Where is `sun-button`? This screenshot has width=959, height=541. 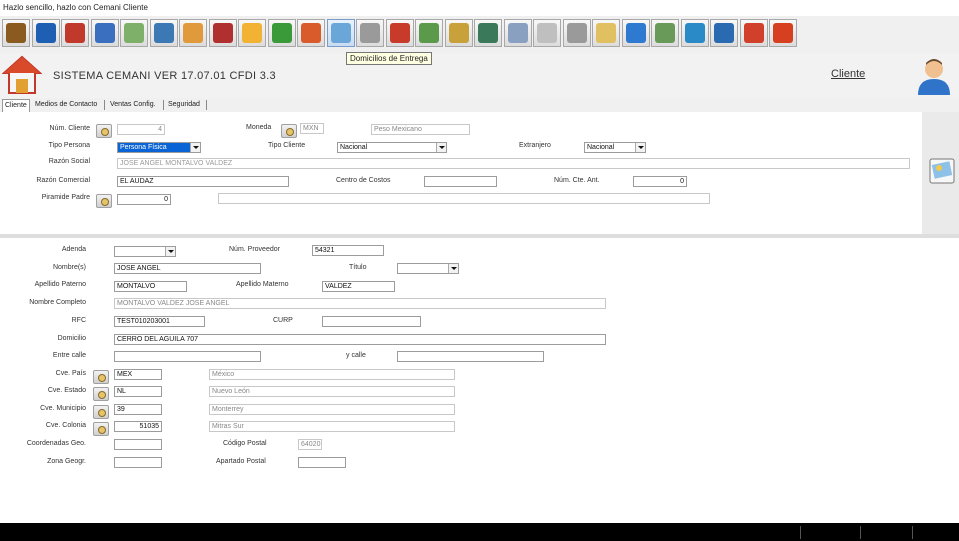 sun-button is located at coordinates (252, 33).